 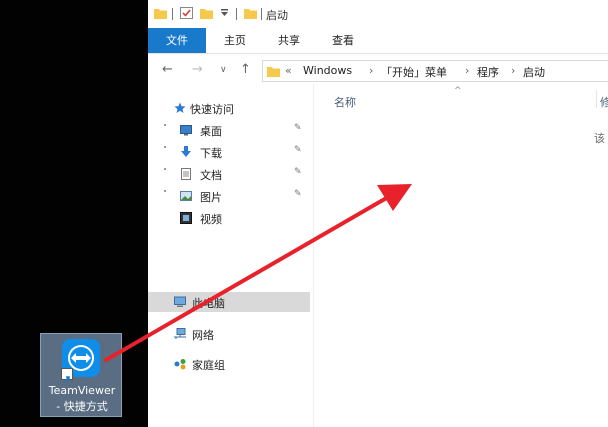 What do you see at coordinates (229, 364) in the screenshot?
I see `sidebar-item-homegroup: 家庭组` at bounding box center [229, 364].